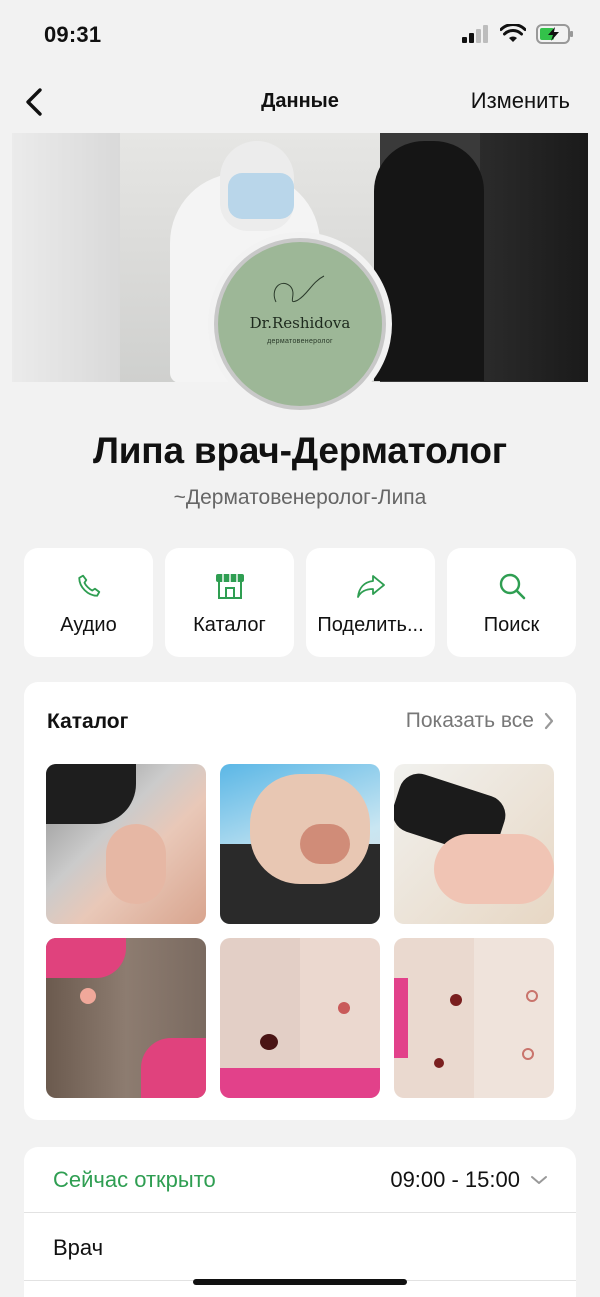  I want to click on wifi-icon, so click(513, 33).